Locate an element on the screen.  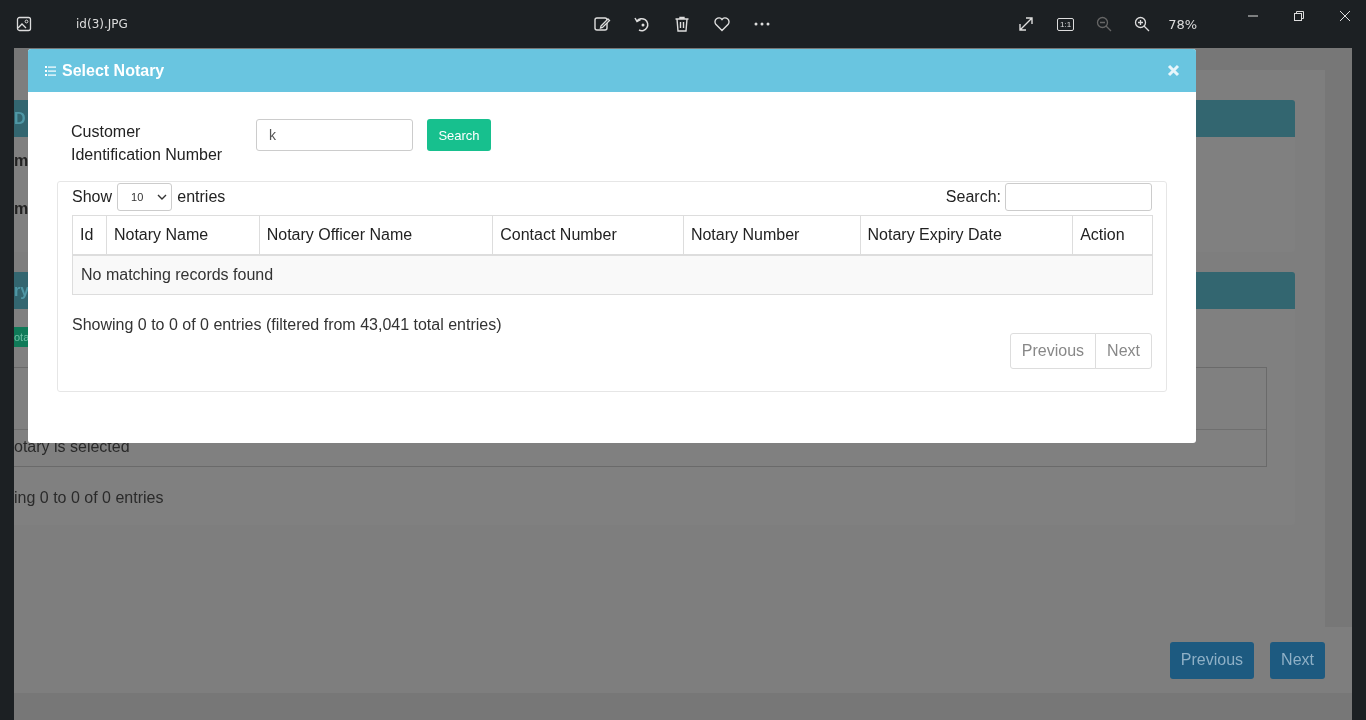
field-label: Customer Identification Number is located at coordinates (147, 143).